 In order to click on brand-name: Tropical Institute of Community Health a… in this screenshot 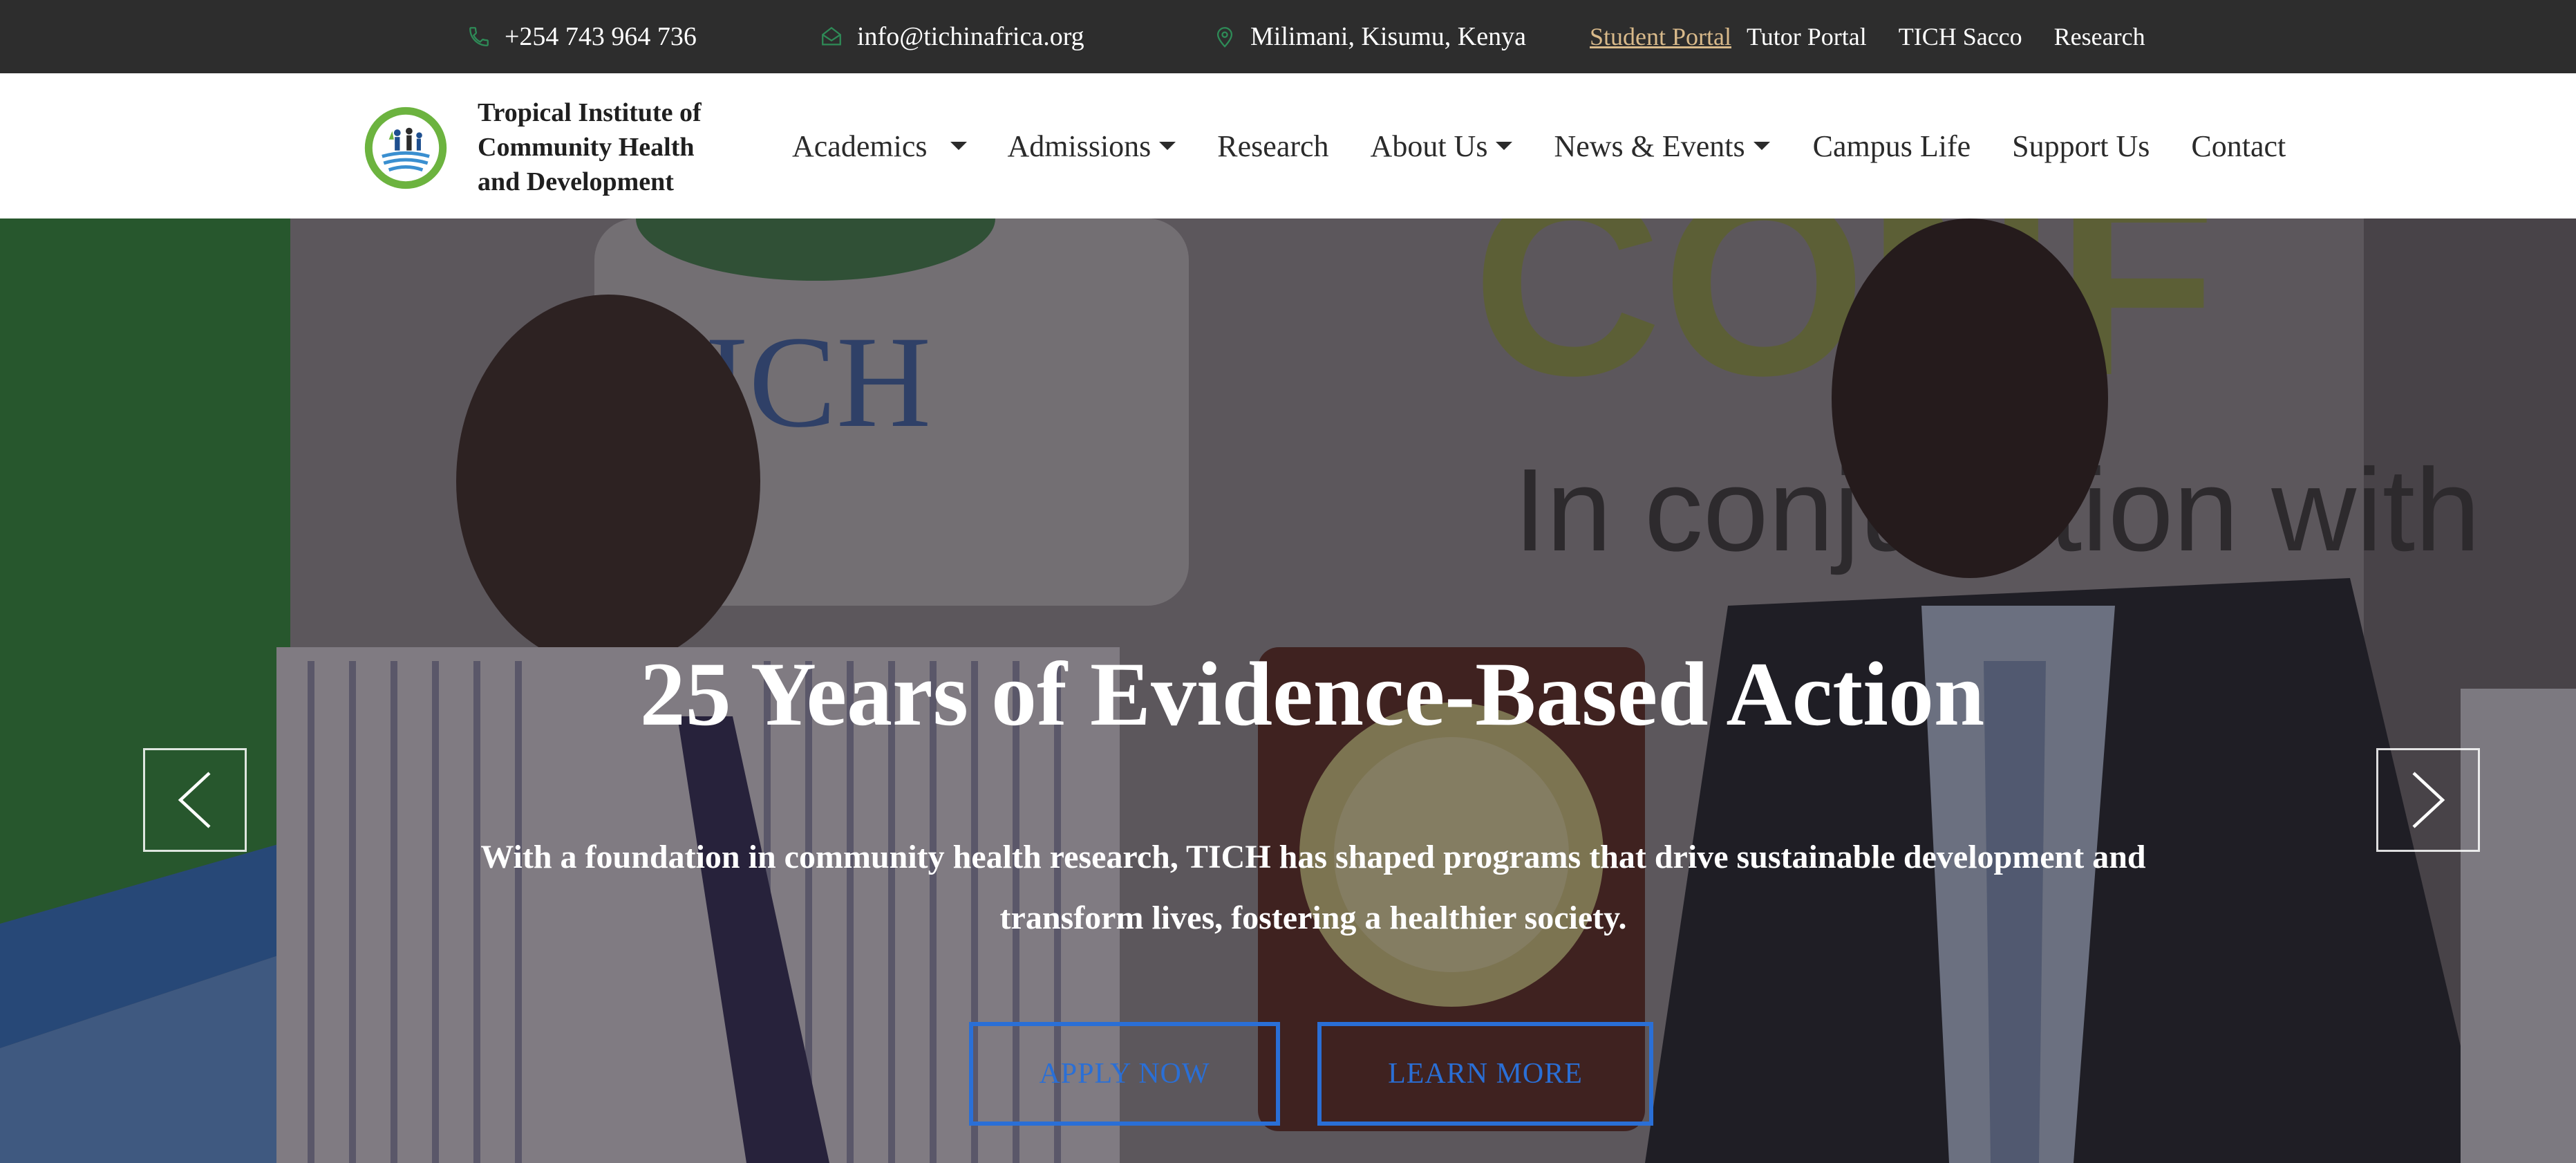, I will do `click(612, 147)`.